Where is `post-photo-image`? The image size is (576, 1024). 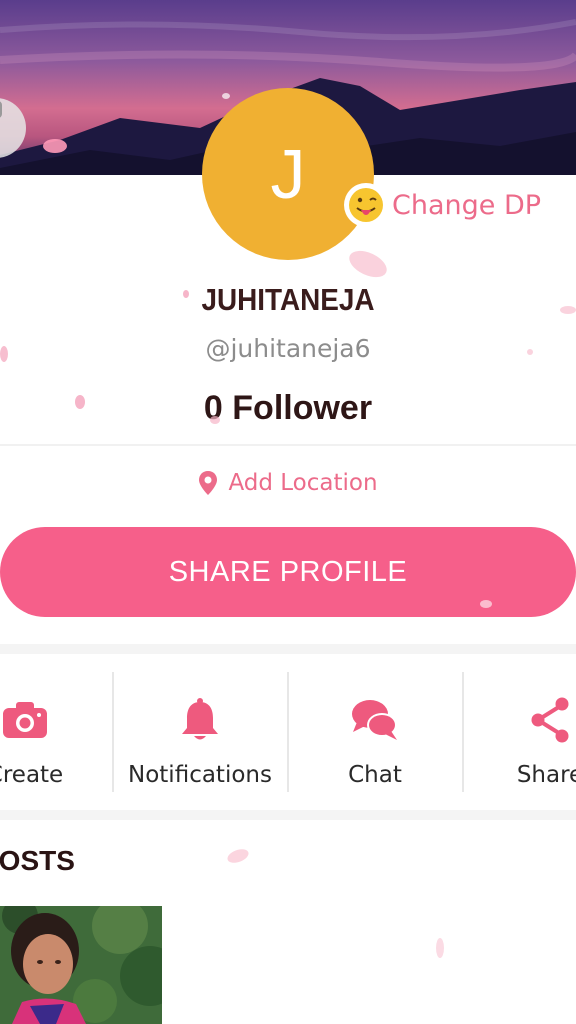
post-photo-image is located at coordinates (81, 965).